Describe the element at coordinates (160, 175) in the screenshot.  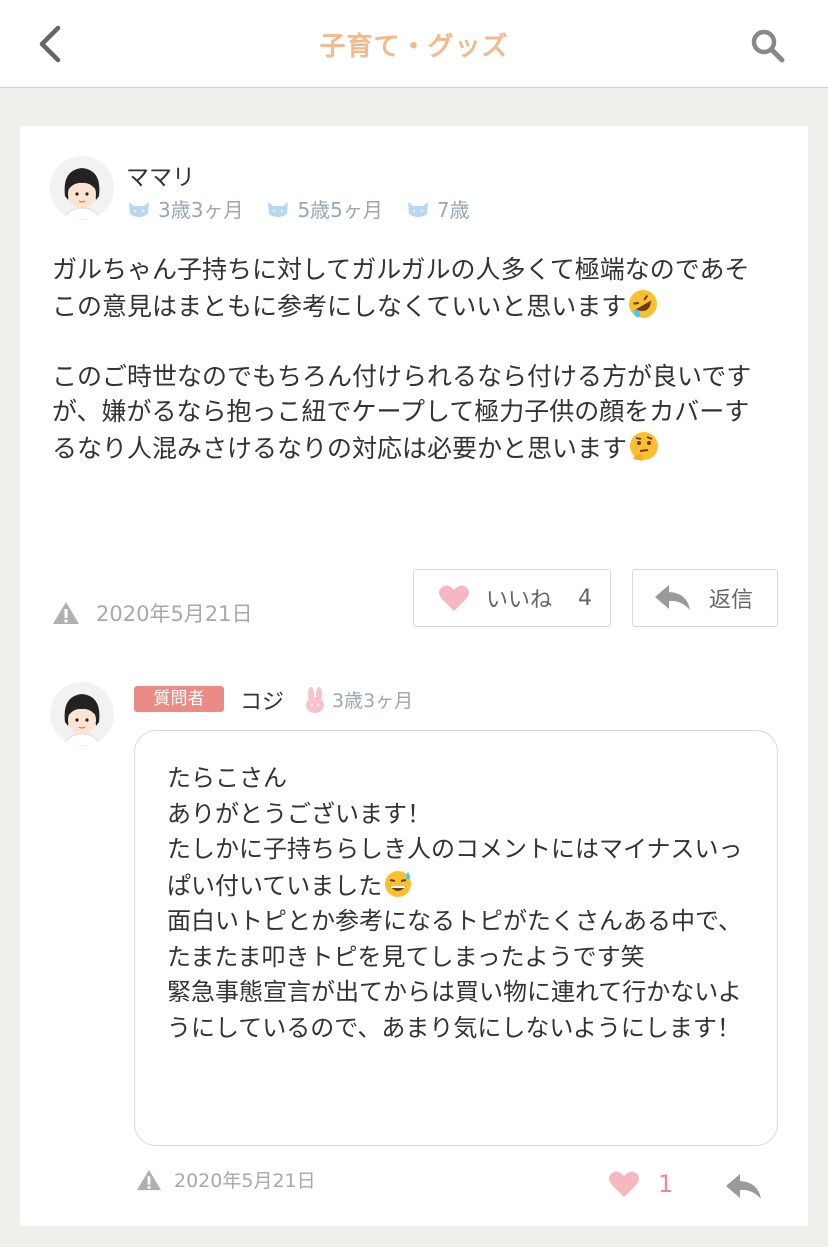
I see `post-username: ママリ` at that location.